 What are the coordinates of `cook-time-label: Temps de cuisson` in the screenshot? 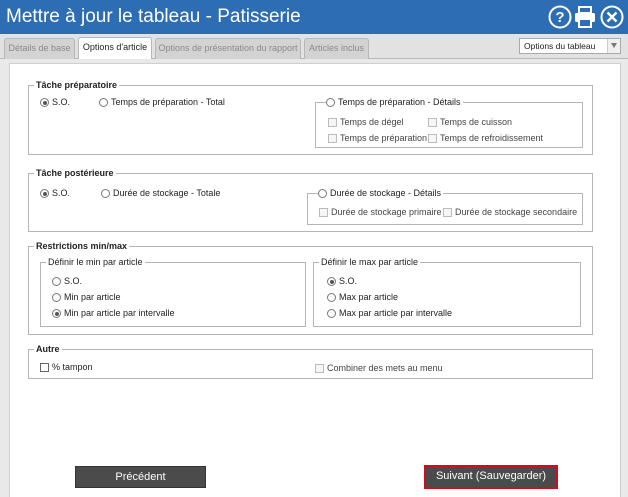 It's located at (476, 122).